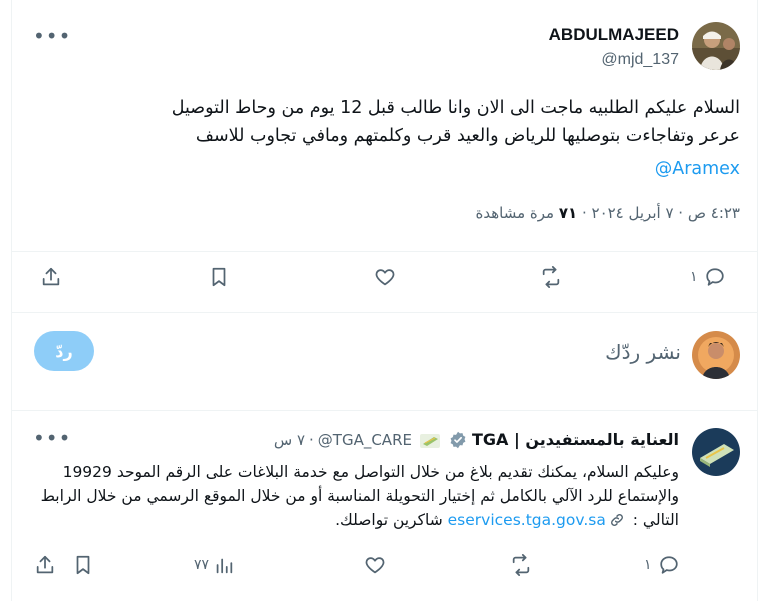 The height and width of the screenshot is (601, 761). I want to click on mention-link: @Aramex, so click(697, 169).